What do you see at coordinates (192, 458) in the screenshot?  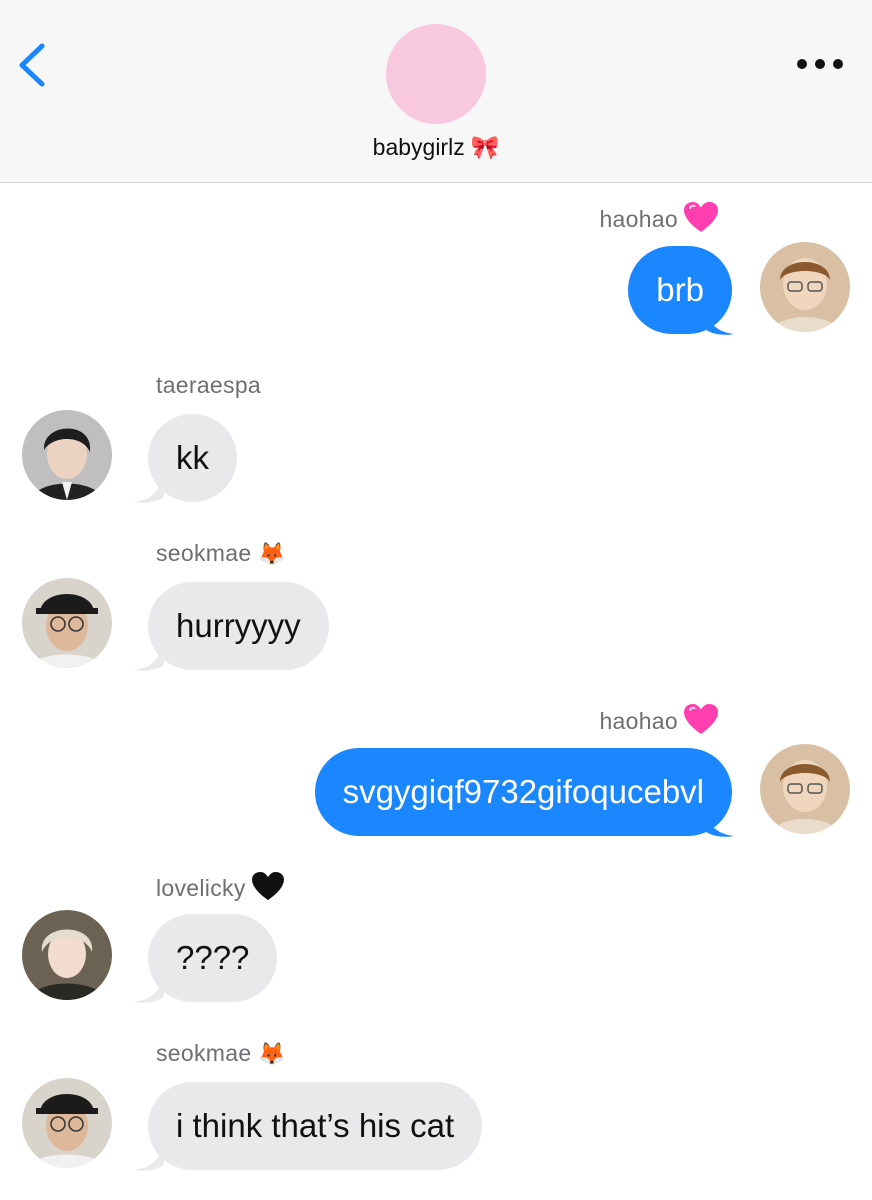 I see `message-bubble: kk` at bounding box center [192, 458].